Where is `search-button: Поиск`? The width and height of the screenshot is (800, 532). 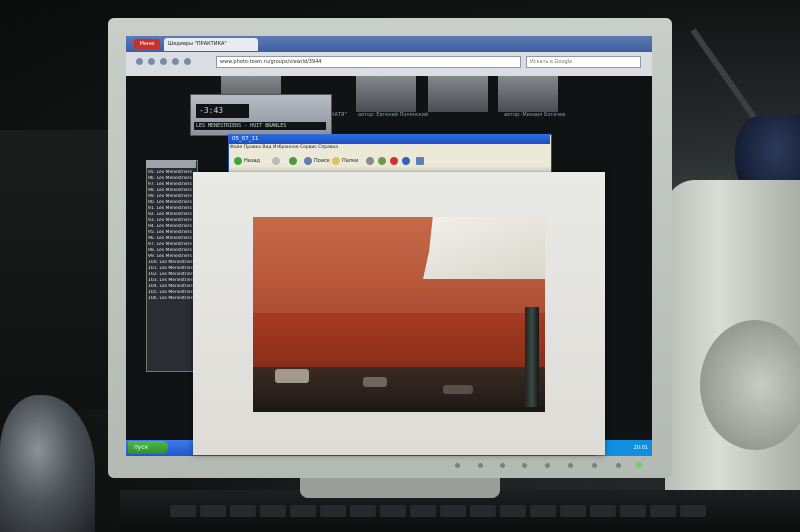 search-button: Поиск is located at coordinates (322, 161).